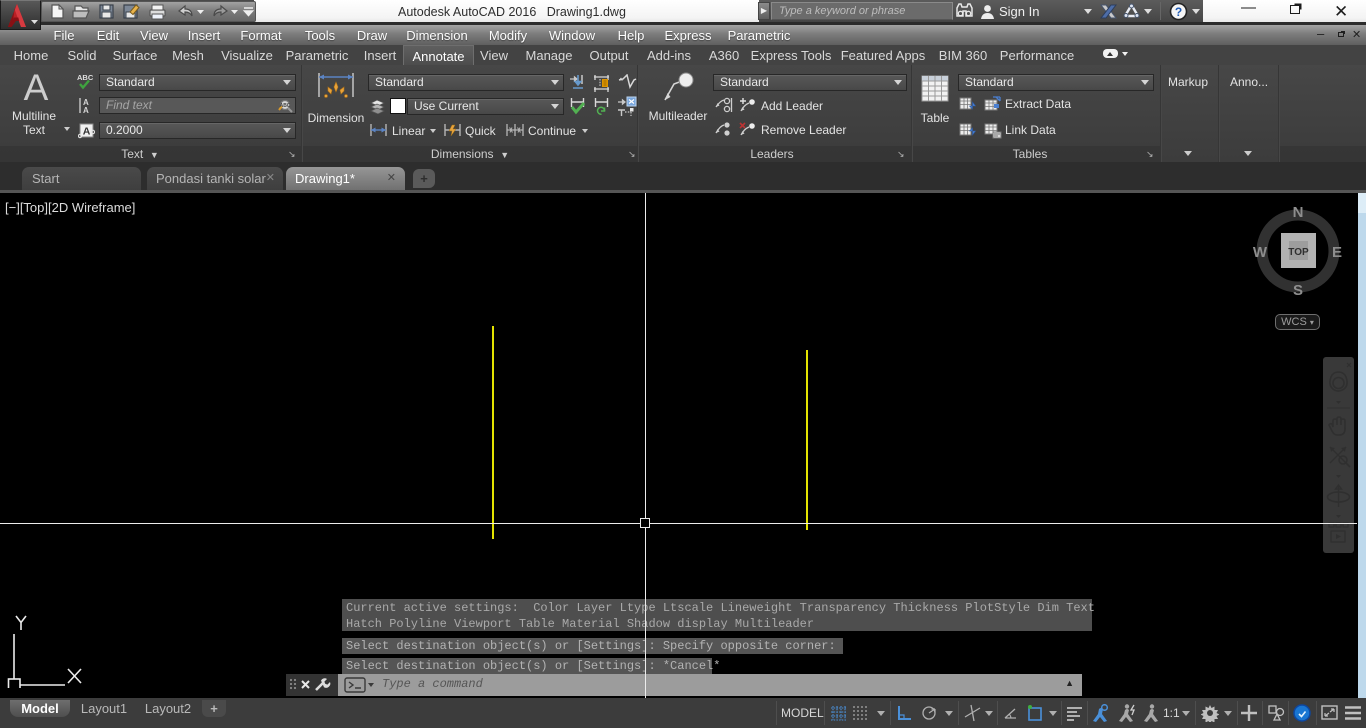  Describe the element at coordinates (1298, 252) in the screenshot. I see `svg-text: TOP` at that location.